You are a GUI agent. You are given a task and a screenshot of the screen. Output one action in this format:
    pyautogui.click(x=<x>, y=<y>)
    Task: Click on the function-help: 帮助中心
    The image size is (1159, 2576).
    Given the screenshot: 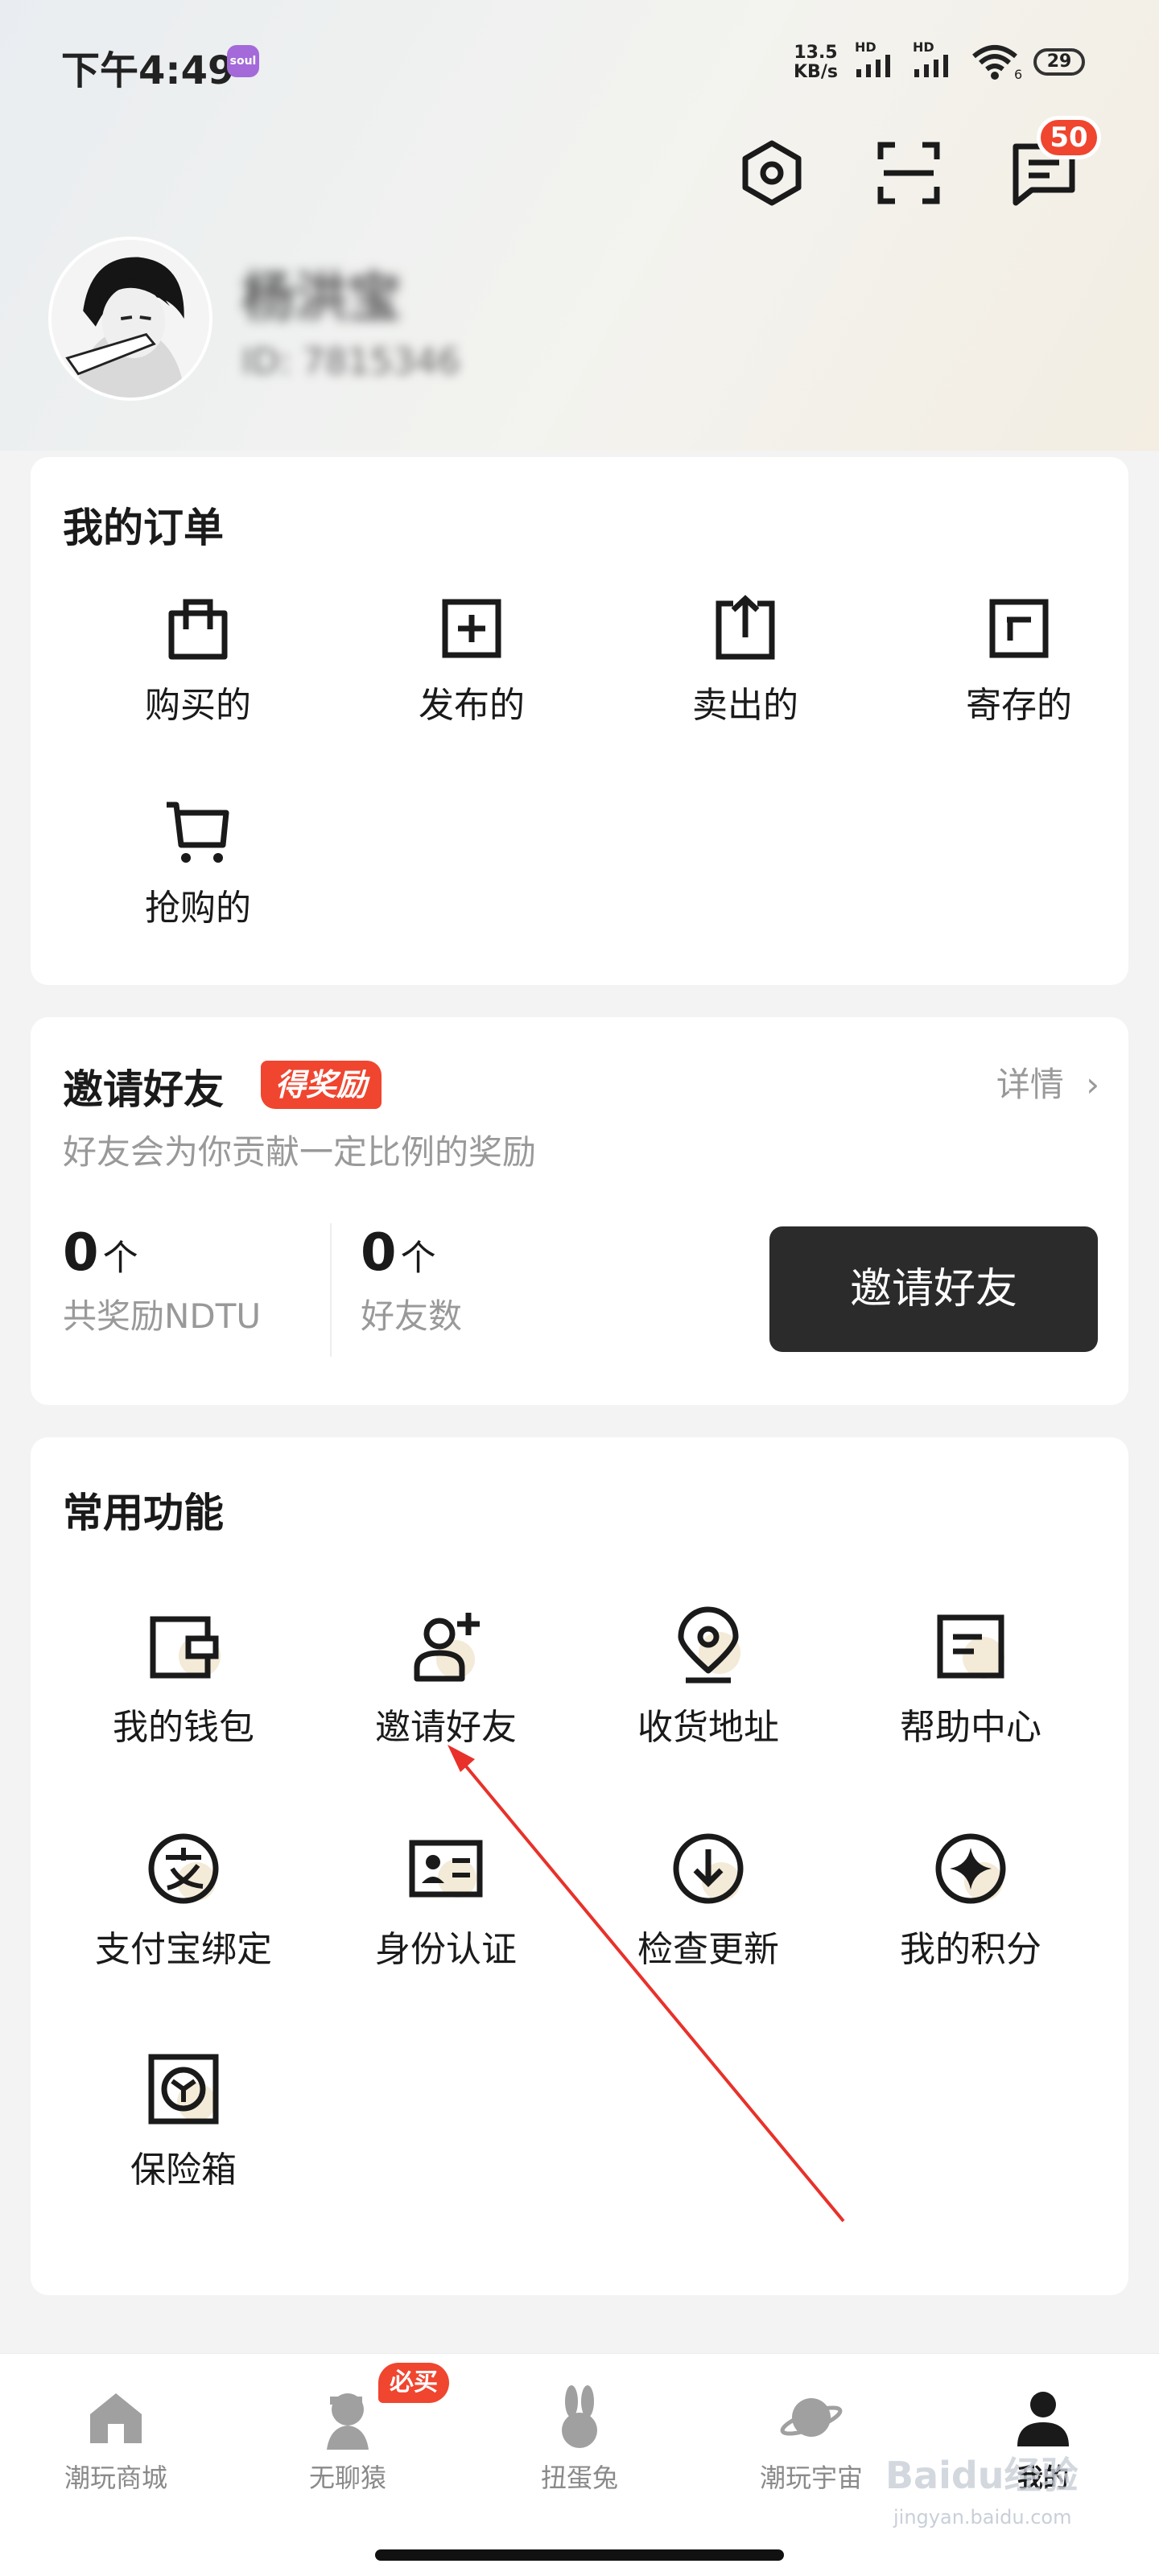 What is the action you would take?
    pyautogui.click(x=970, y=1678)
    